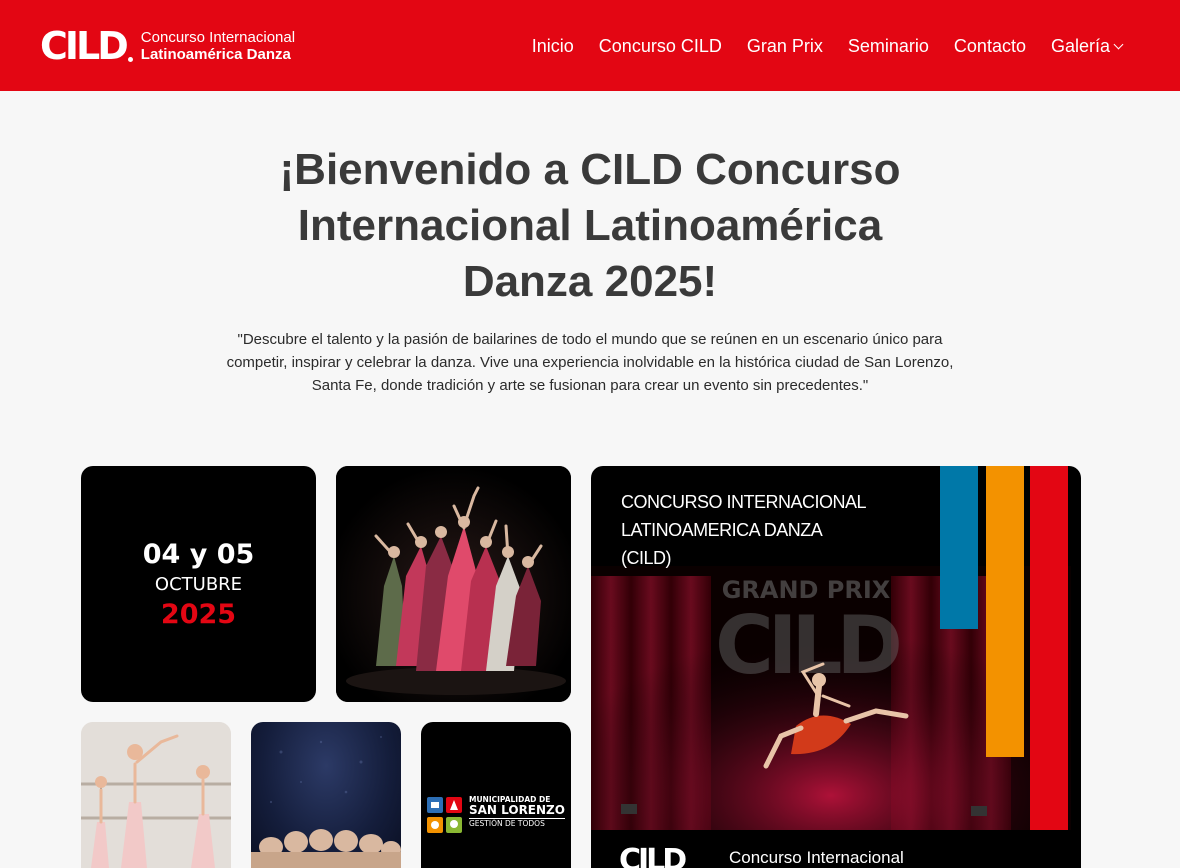 The image size is (1180, 868). What do you see at coordinates (84, 46) in the screenshot?
I see `logo-mark: CILD` at bounding box center [84, 46].